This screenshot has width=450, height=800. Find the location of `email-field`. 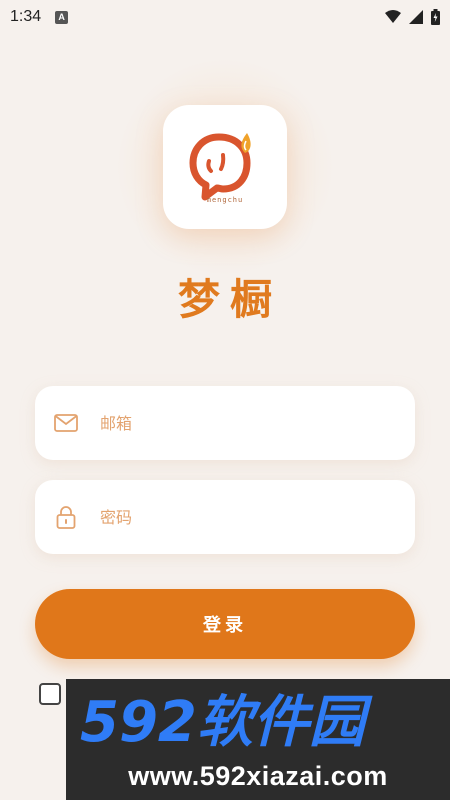

email-field is located at coordinates (225, 423).